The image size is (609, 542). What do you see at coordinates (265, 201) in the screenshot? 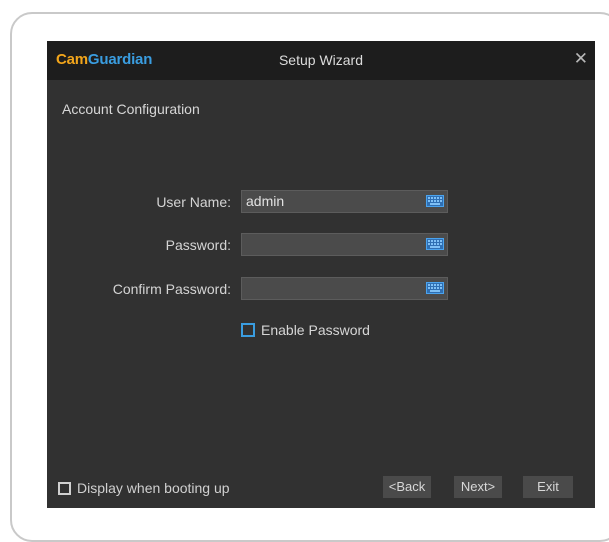
I see `username-value: admin` at bounding box center [265, 201].